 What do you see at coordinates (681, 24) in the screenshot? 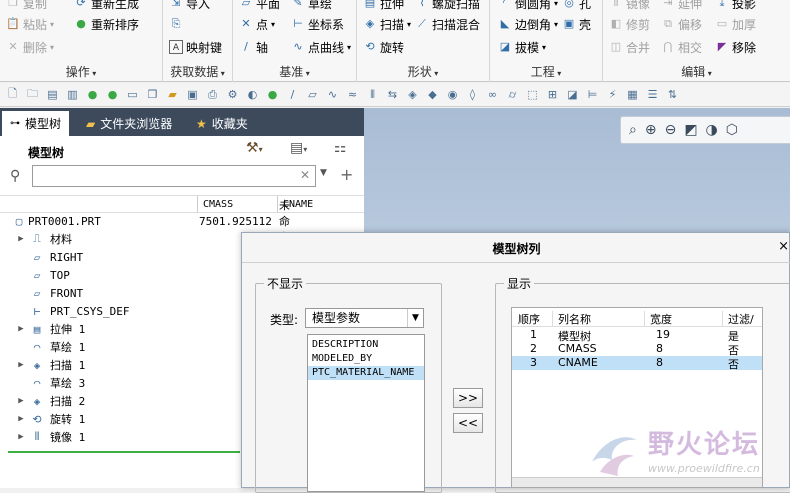
I see `offset-button: ⧉ 偏移` at bounding box center [681, 24].